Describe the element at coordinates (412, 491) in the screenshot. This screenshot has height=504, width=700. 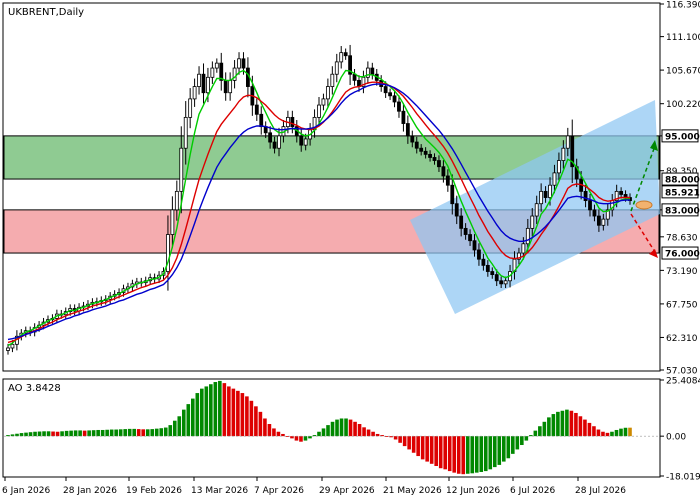
I see `time-tick-label: 21 May 2026` at that location.